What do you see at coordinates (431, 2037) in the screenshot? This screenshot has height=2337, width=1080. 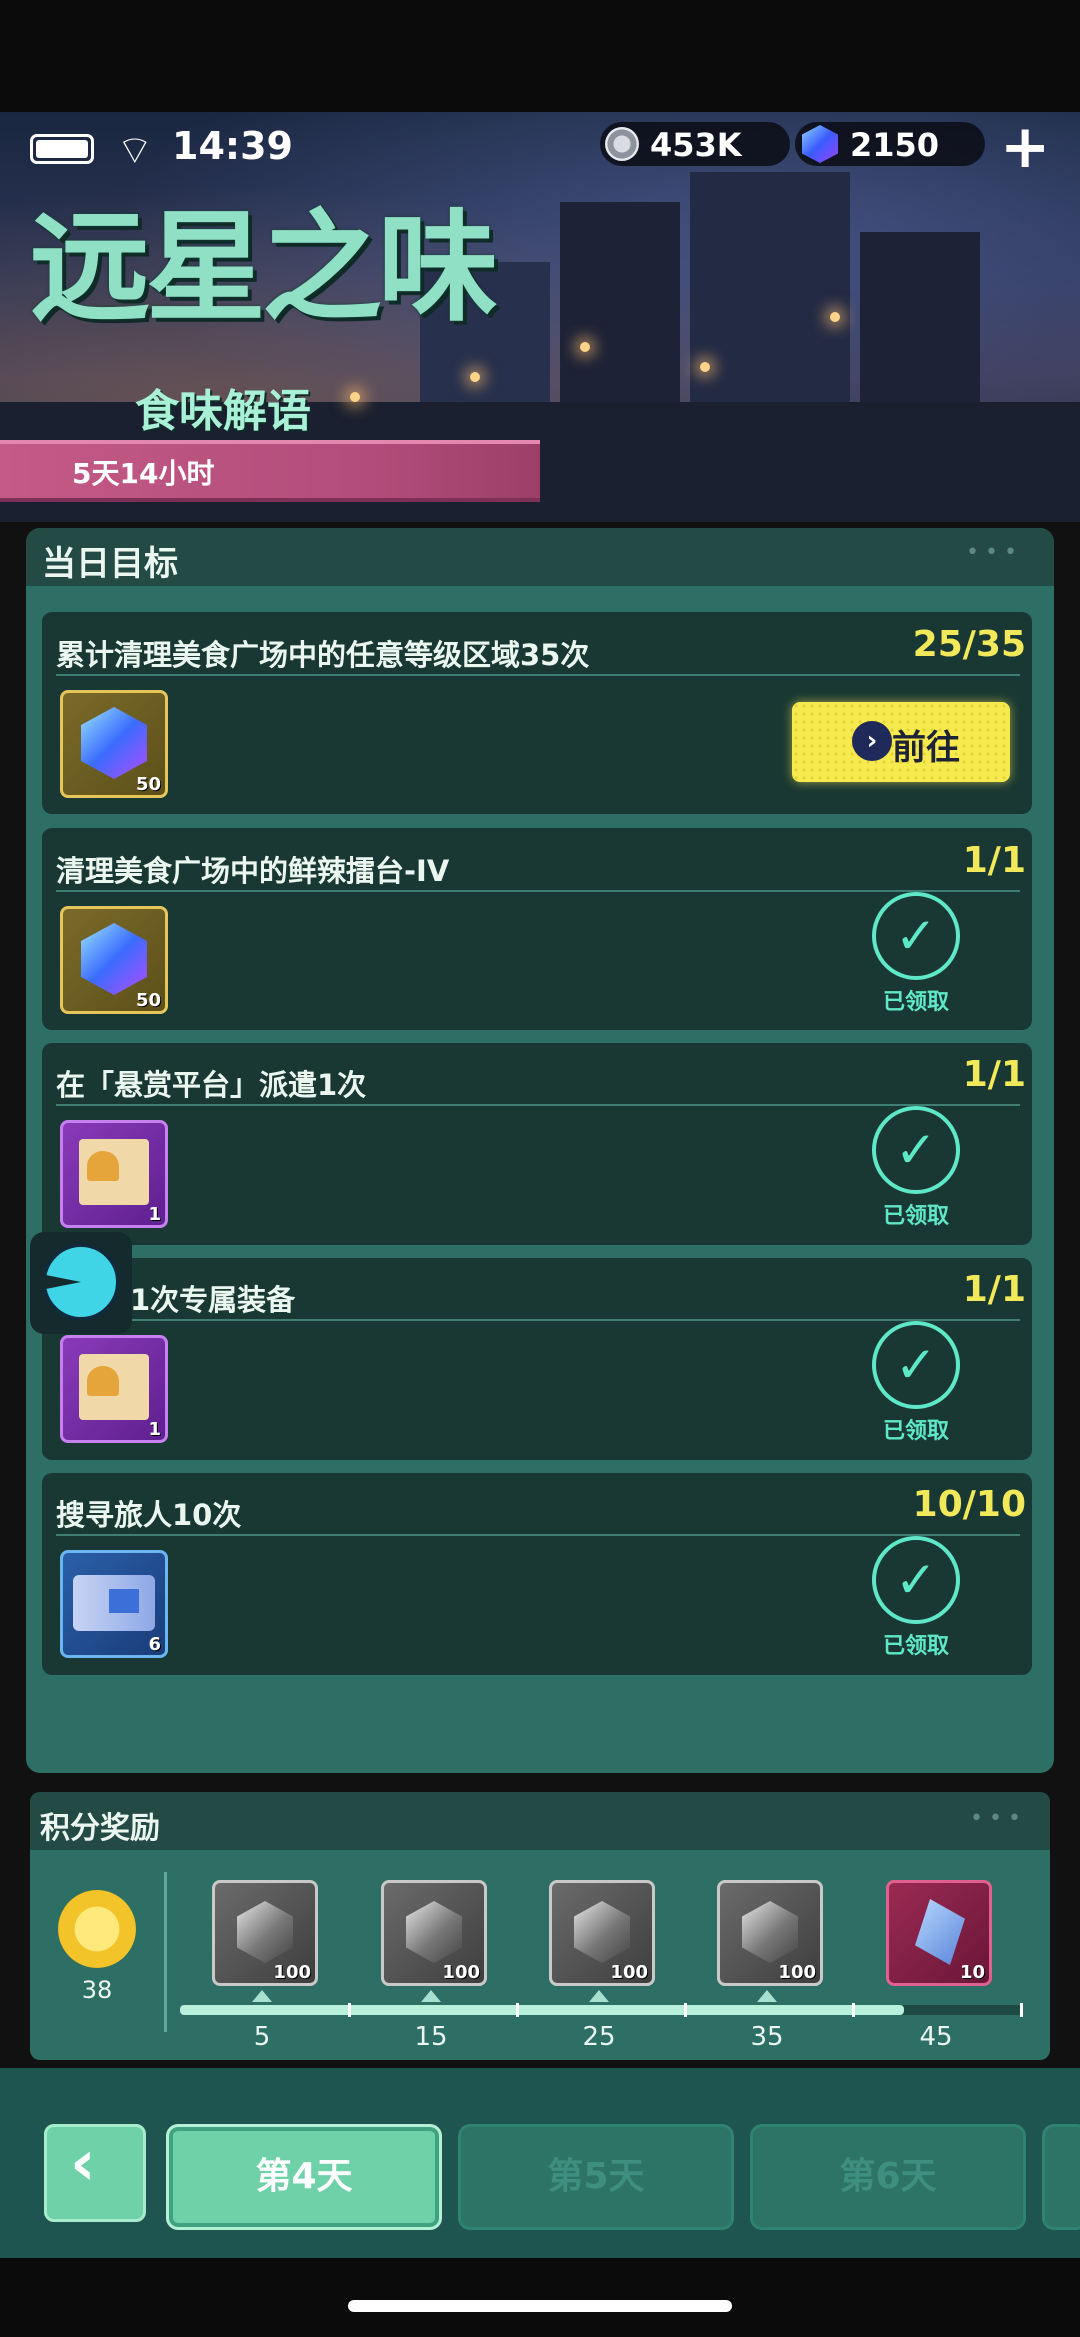 I see `milestone-label: 15` at bounding box center [431, 2037].